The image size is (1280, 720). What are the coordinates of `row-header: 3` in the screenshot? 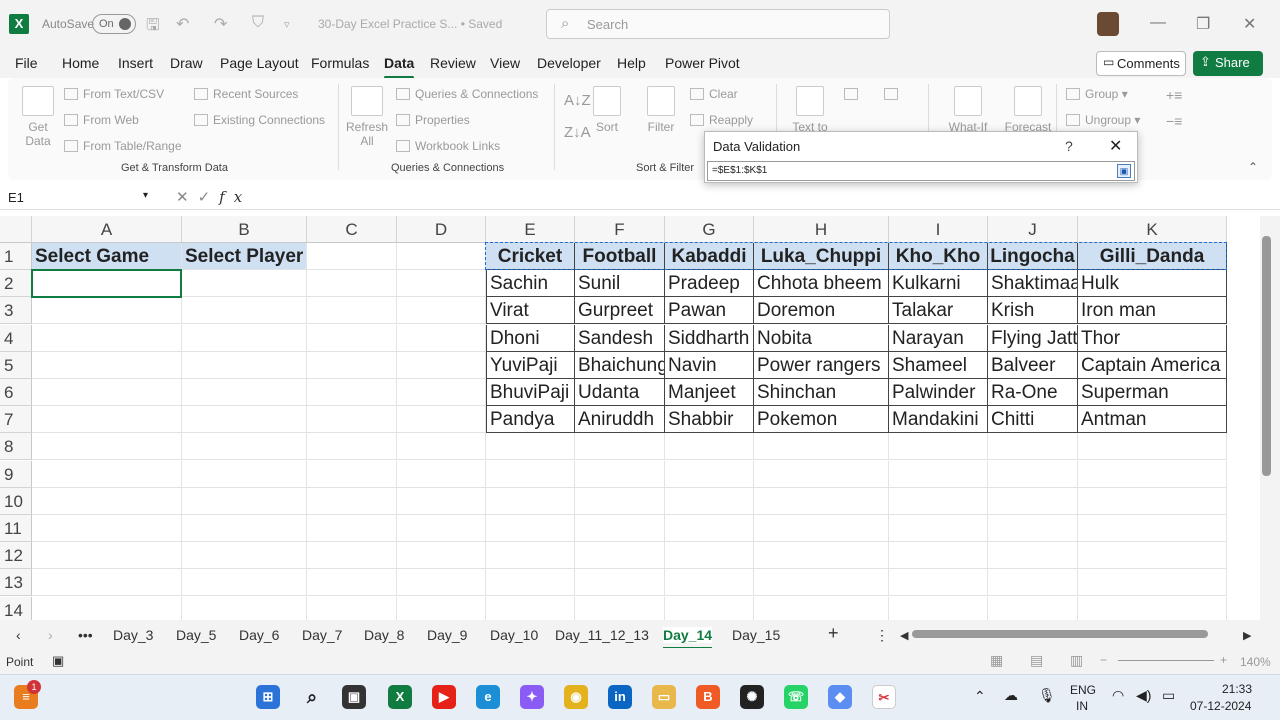 It's located at (16, 311).